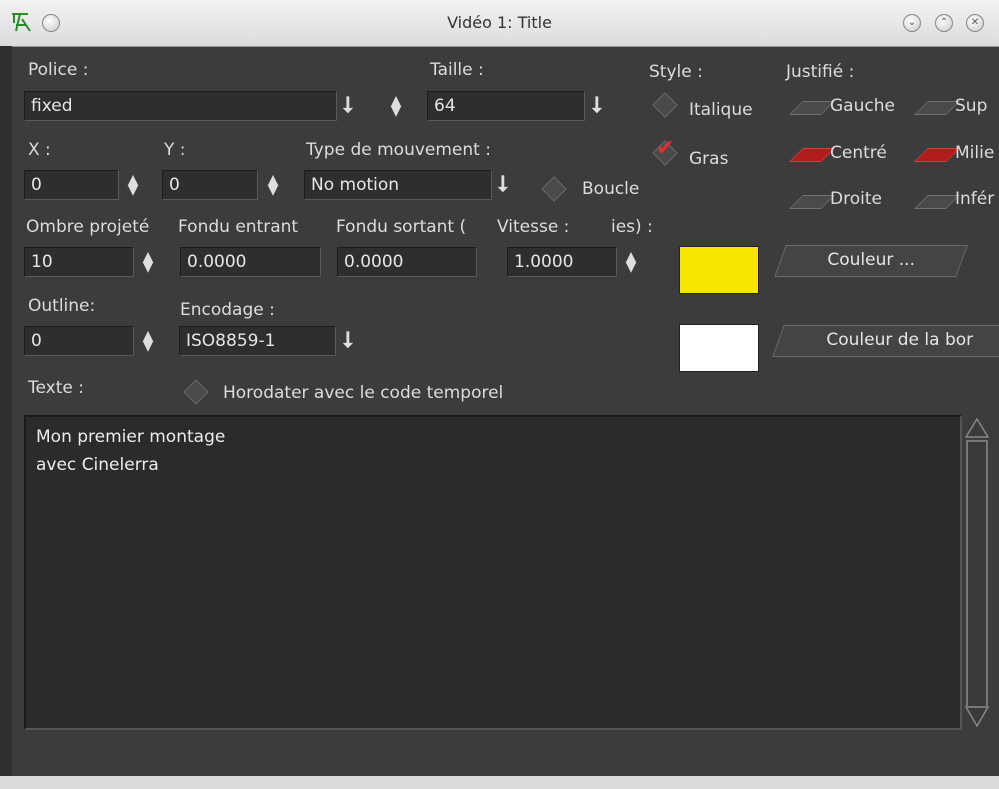  What do you see at coordinates (812, 202) in the screenshot?
I see `justify-right-radio` at bounding box center [812, 202].